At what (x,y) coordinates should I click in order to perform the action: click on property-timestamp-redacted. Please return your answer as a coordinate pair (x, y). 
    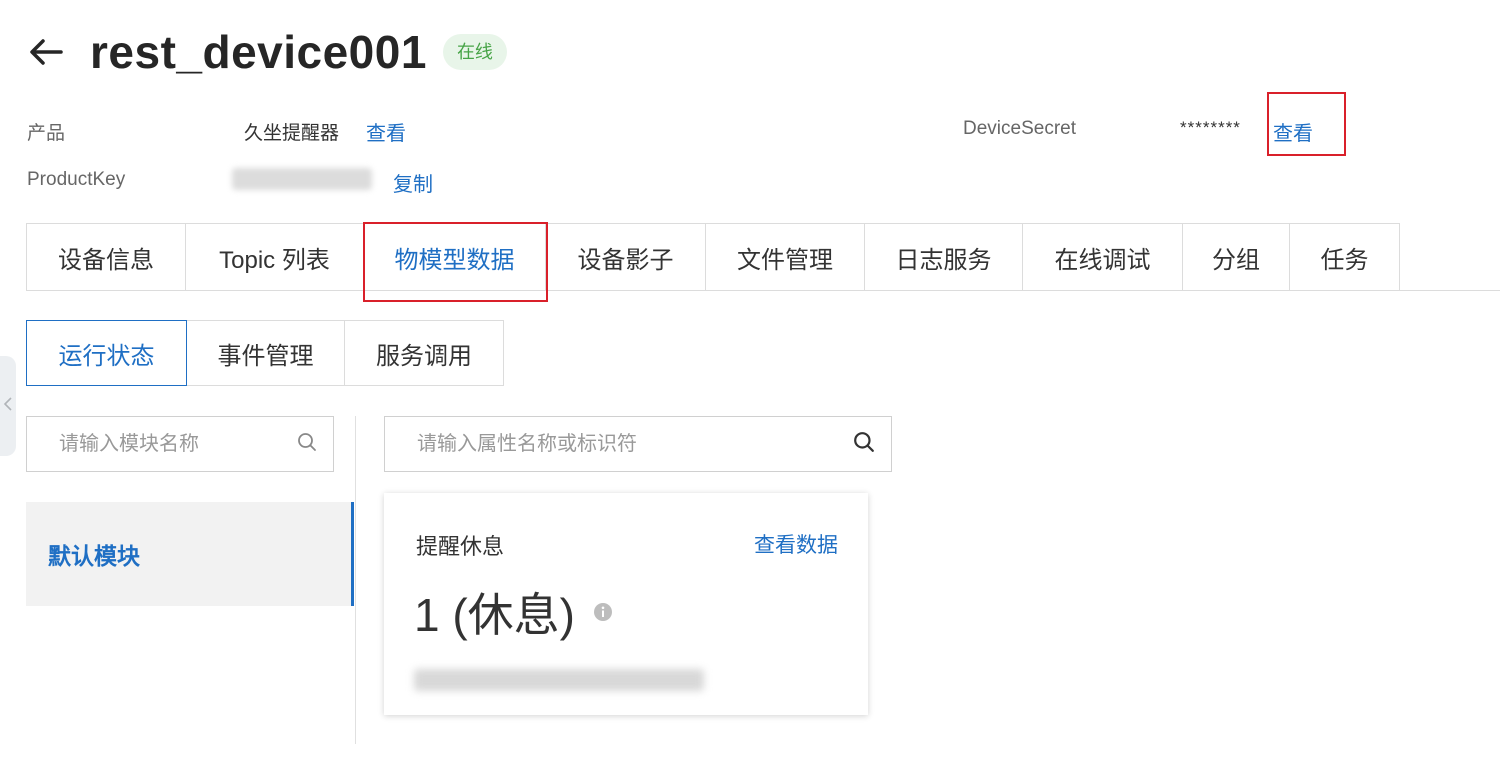
    Looking at the image, I should click on (559, 680).